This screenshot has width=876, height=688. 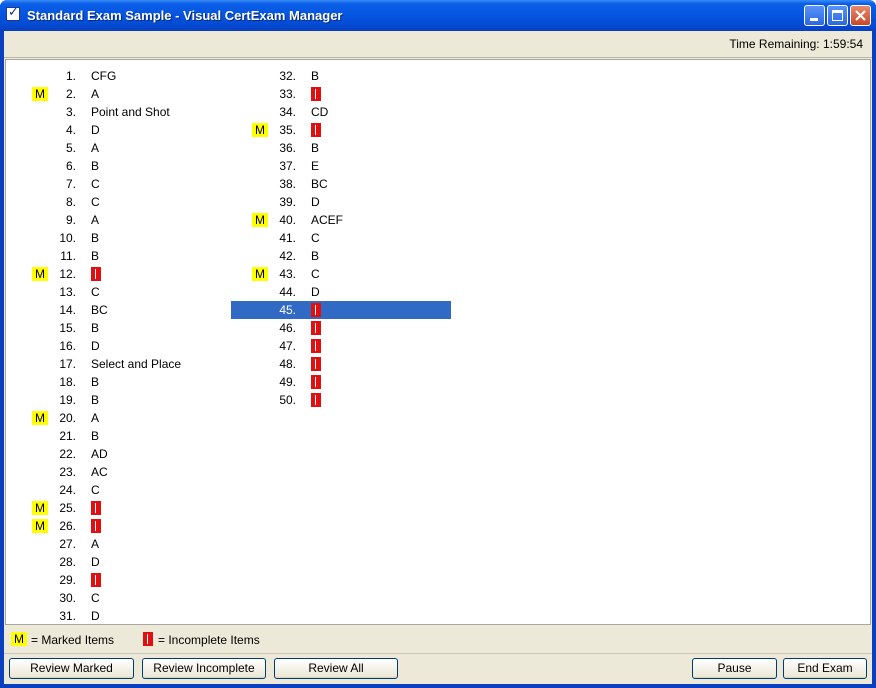 What do you see at coordinates (118, 238) in the screenshot?
I see `question-row: 10. B` at bounding box center [118, 238].